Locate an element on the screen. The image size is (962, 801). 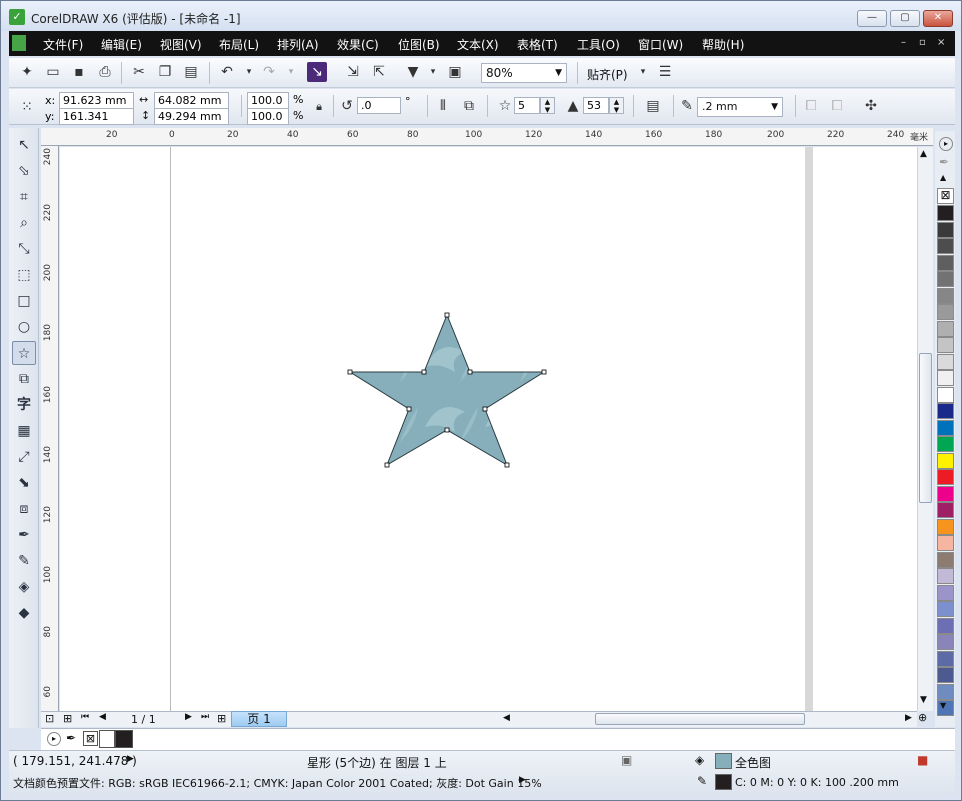
app-menu-icon is located at coordinates (19, 43).